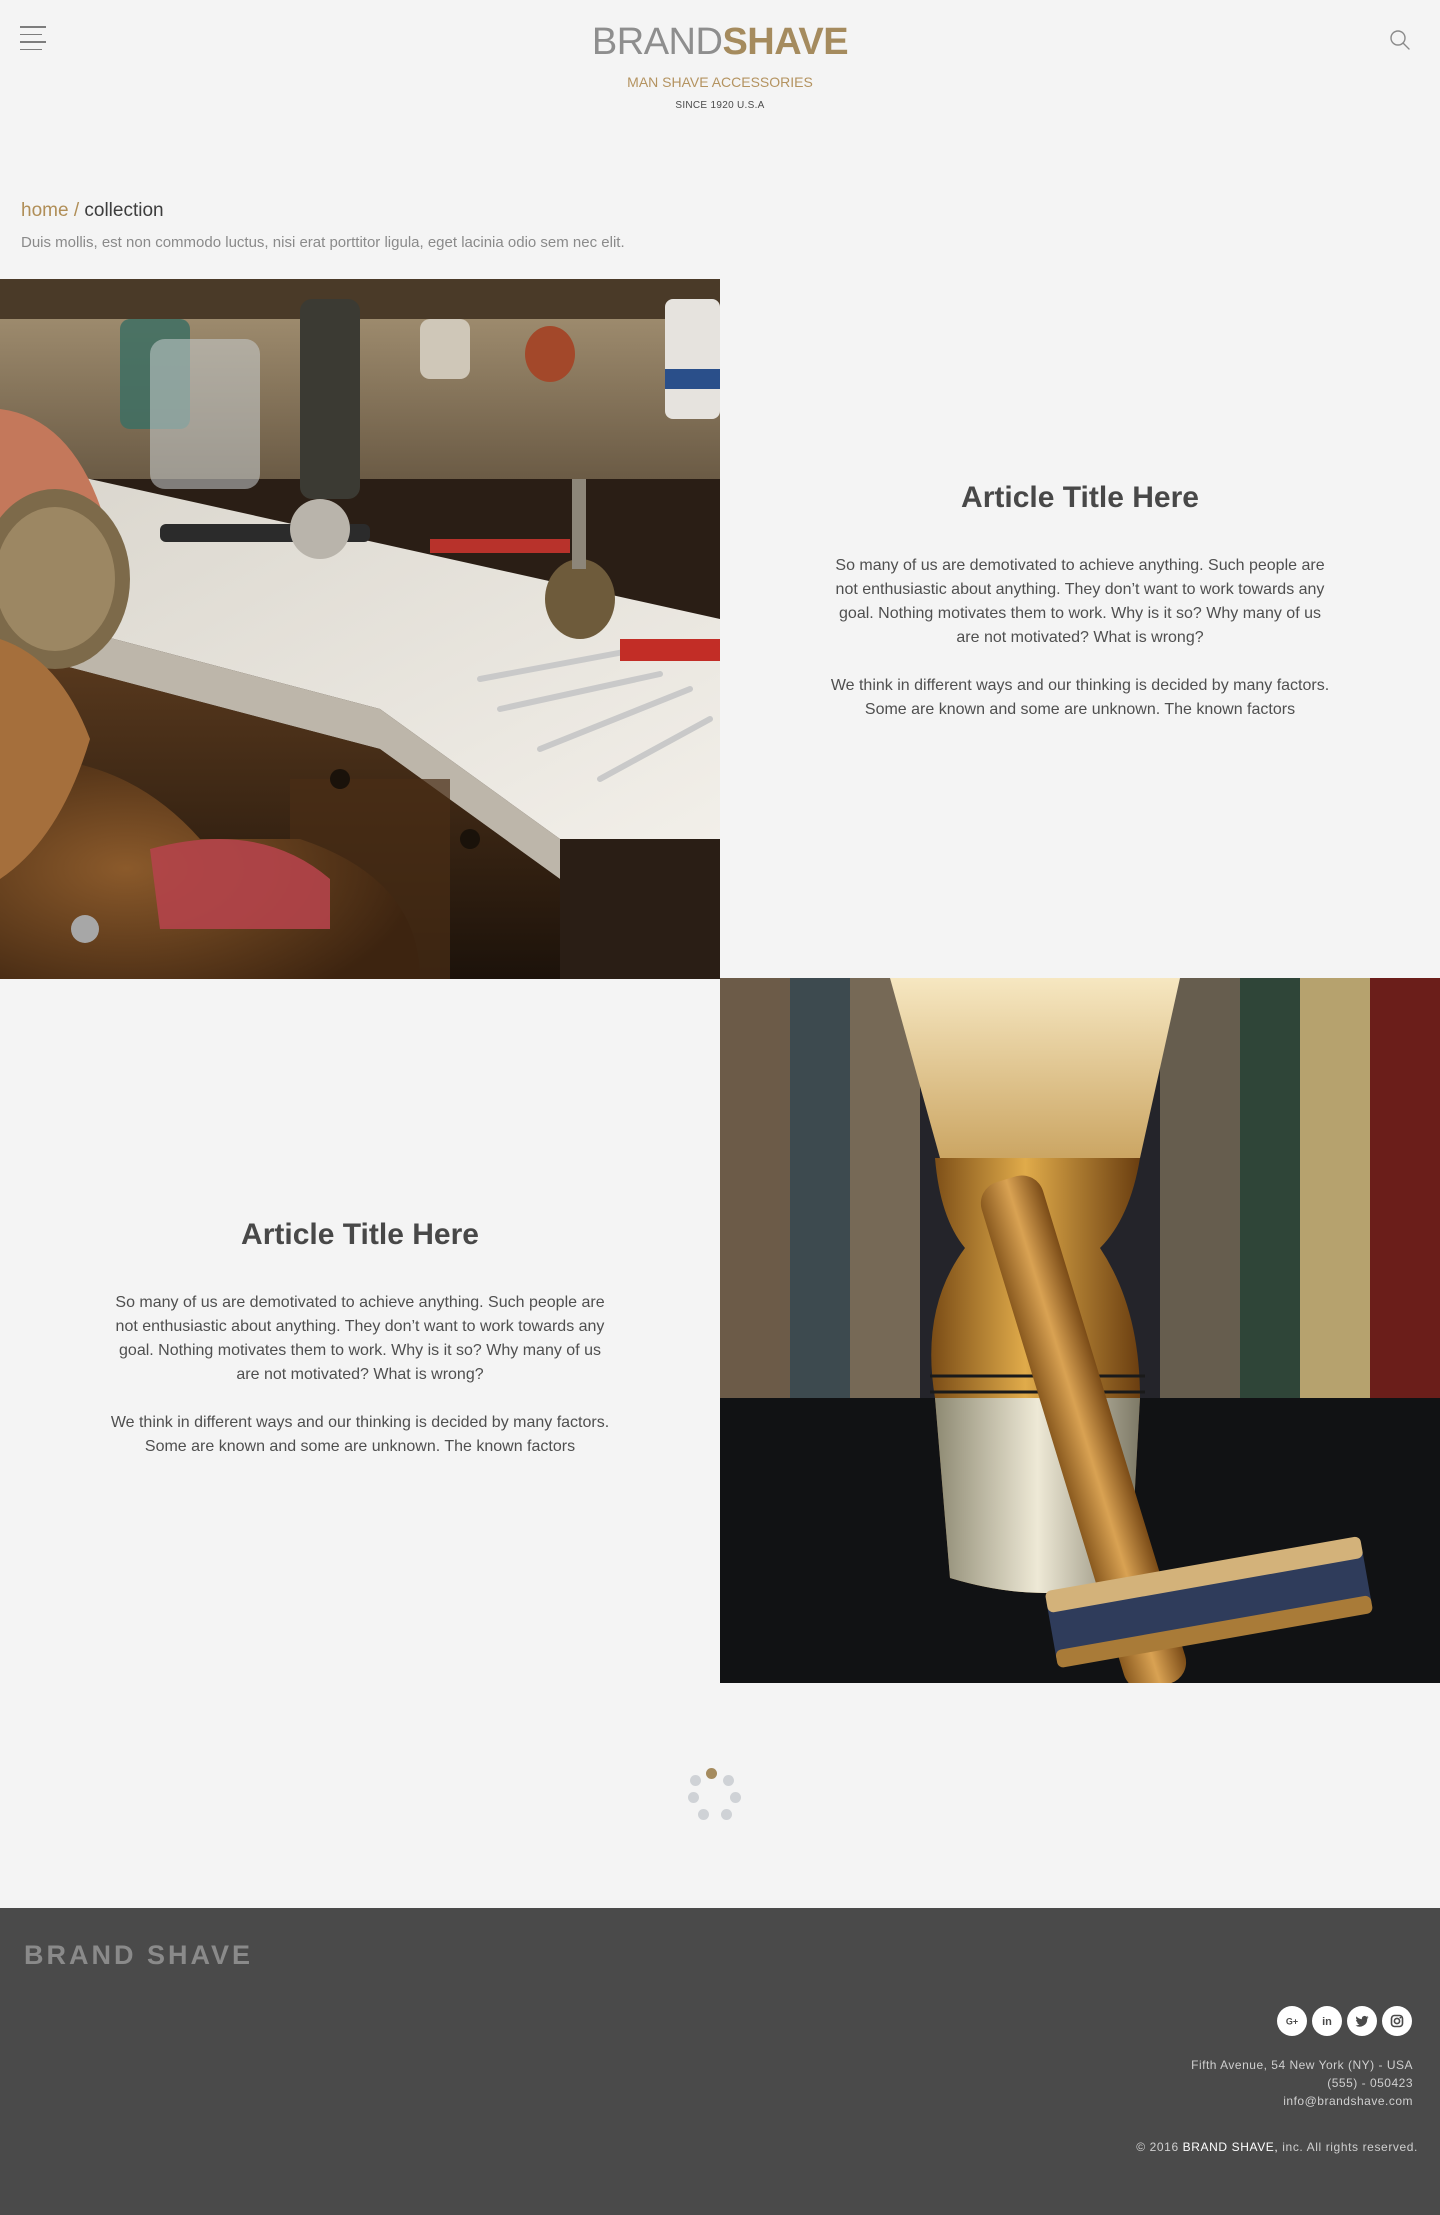  I want to click on linkedin-icon: in, so click(1327, 2021).